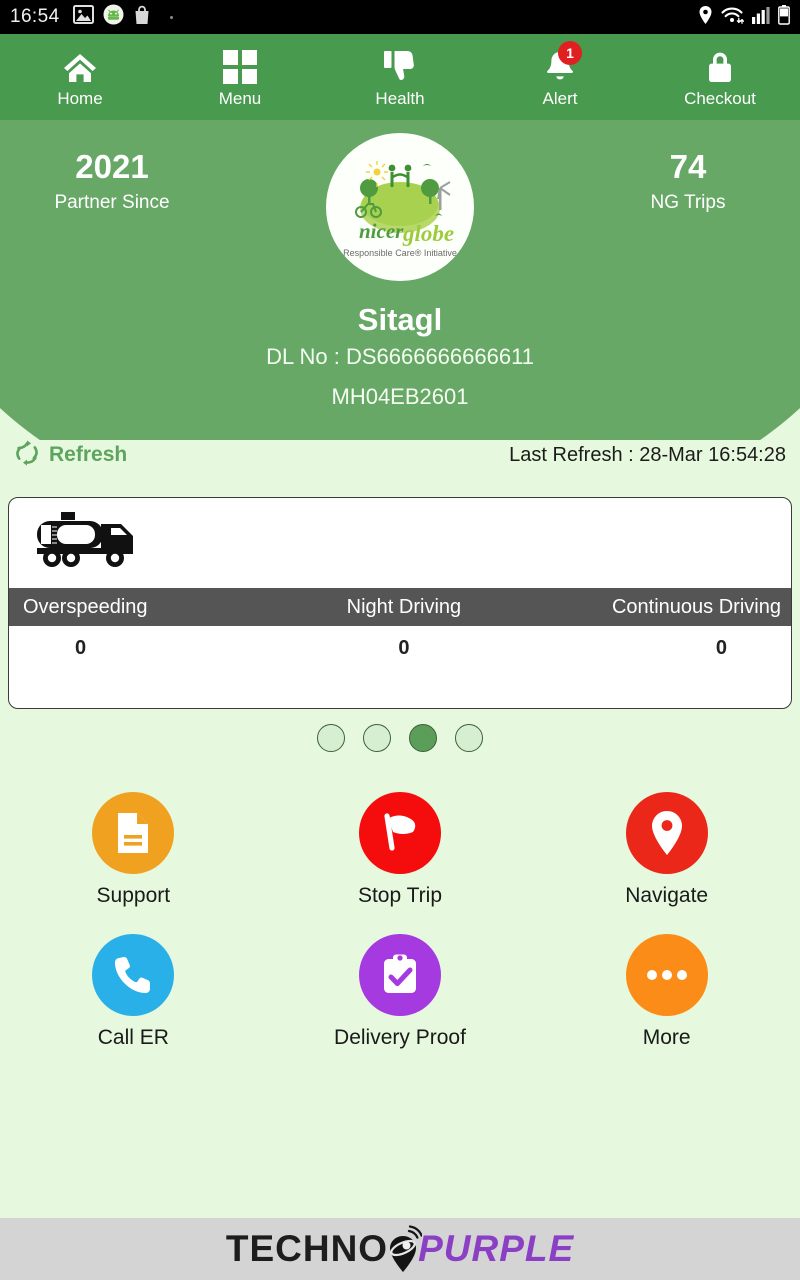 Image resolution: width=800 pixels, height=1280 pixels. Describe the element at coordinates (400, 17) in the screenshot. I see `status-bar: 16:54` at that location.